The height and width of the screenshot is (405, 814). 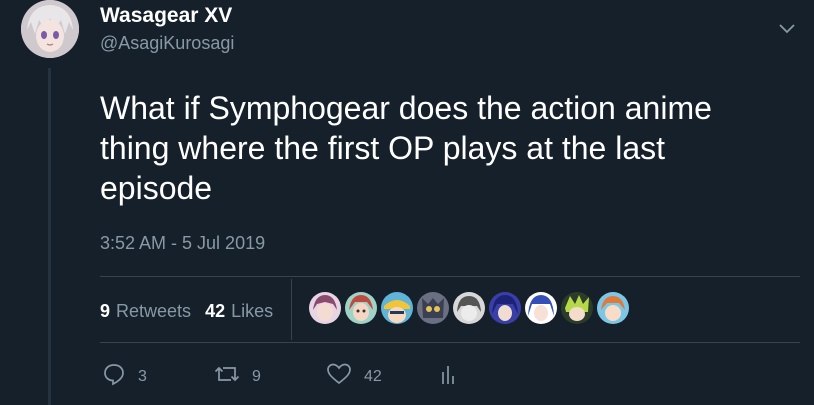 I want to click on reply-count: 3, so click(x=142, y=376).